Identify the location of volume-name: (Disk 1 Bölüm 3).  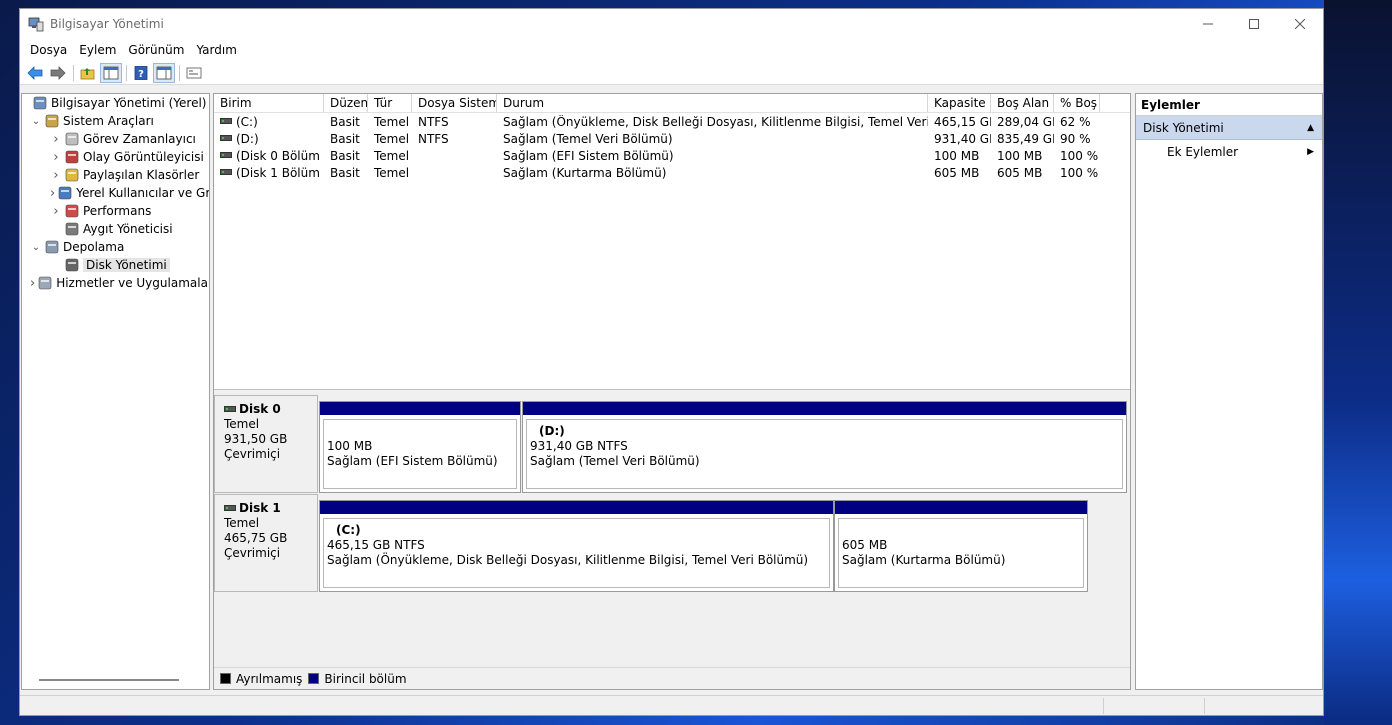
(280, 172).